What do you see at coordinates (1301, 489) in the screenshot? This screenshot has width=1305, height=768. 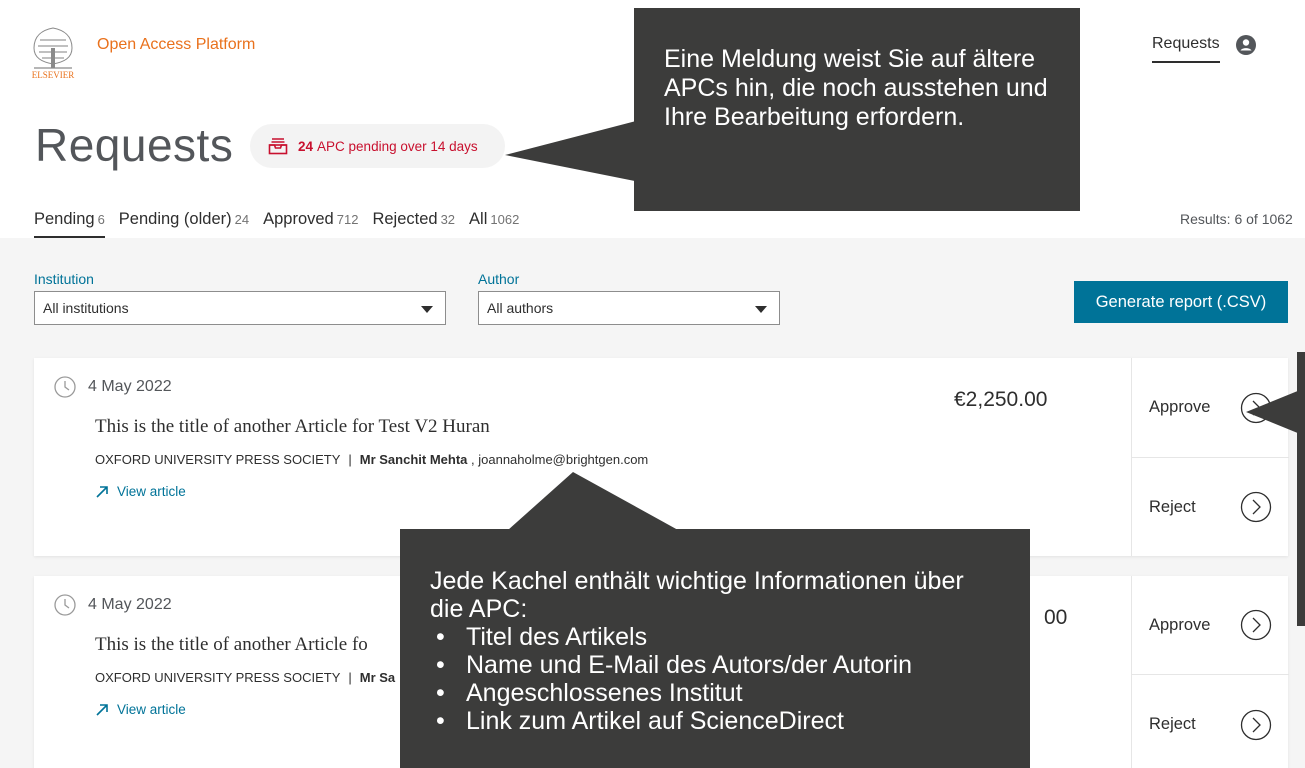 I see `tooltip-callout-right` at bounding box center [1301, 489].